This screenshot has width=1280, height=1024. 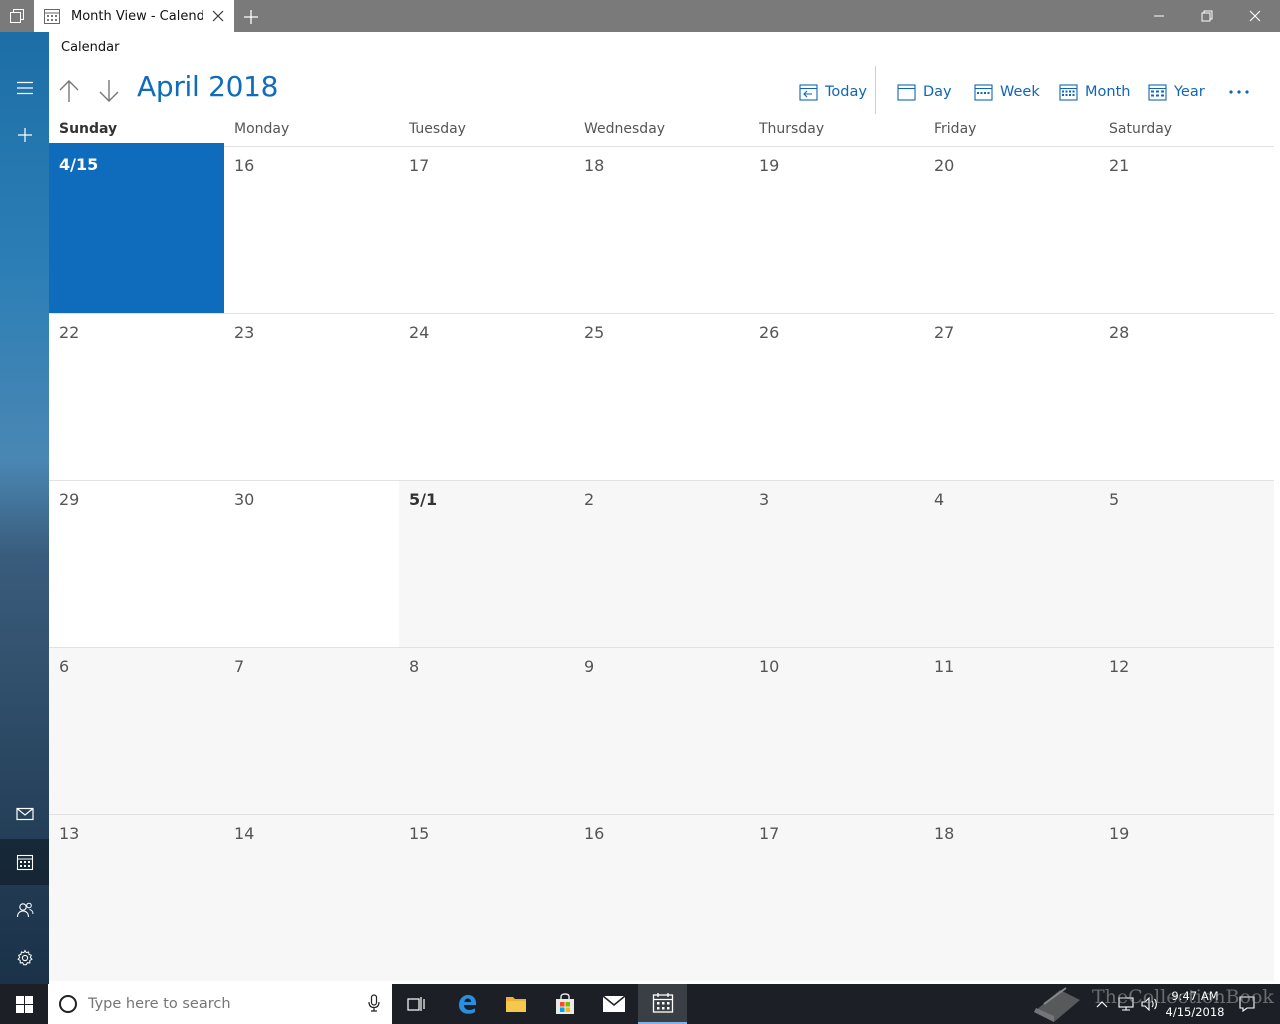 What do you see at coordinates (906, 92) in the screenshot?
I see `day-view-icon` at bounding box center [906, 92].